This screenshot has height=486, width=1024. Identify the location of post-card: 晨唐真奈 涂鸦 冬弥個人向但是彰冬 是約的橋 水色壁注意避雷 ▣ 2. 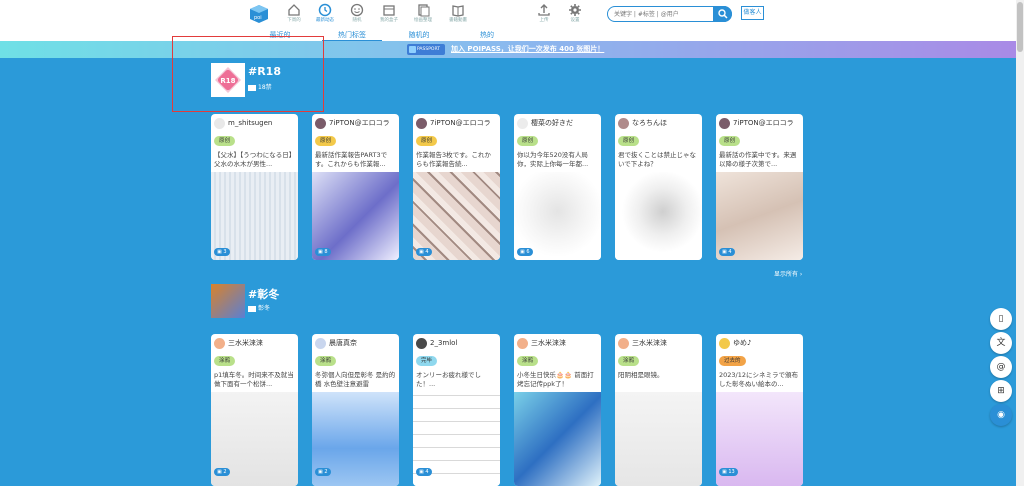
(355, 410).